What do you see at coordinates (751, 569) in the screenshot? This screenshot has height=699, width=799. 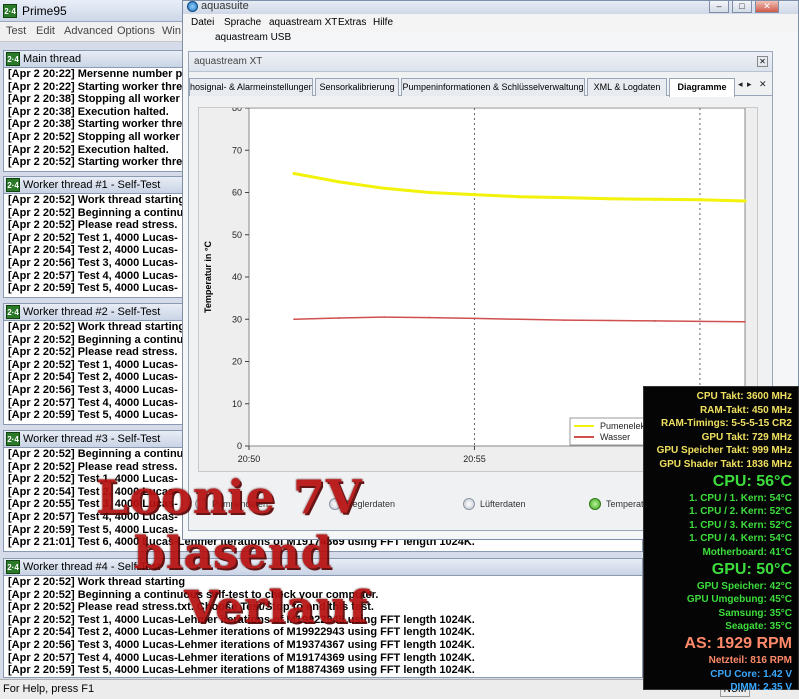 I see `osd-row: GPU: 50°C` at bounding box center [751, 569].